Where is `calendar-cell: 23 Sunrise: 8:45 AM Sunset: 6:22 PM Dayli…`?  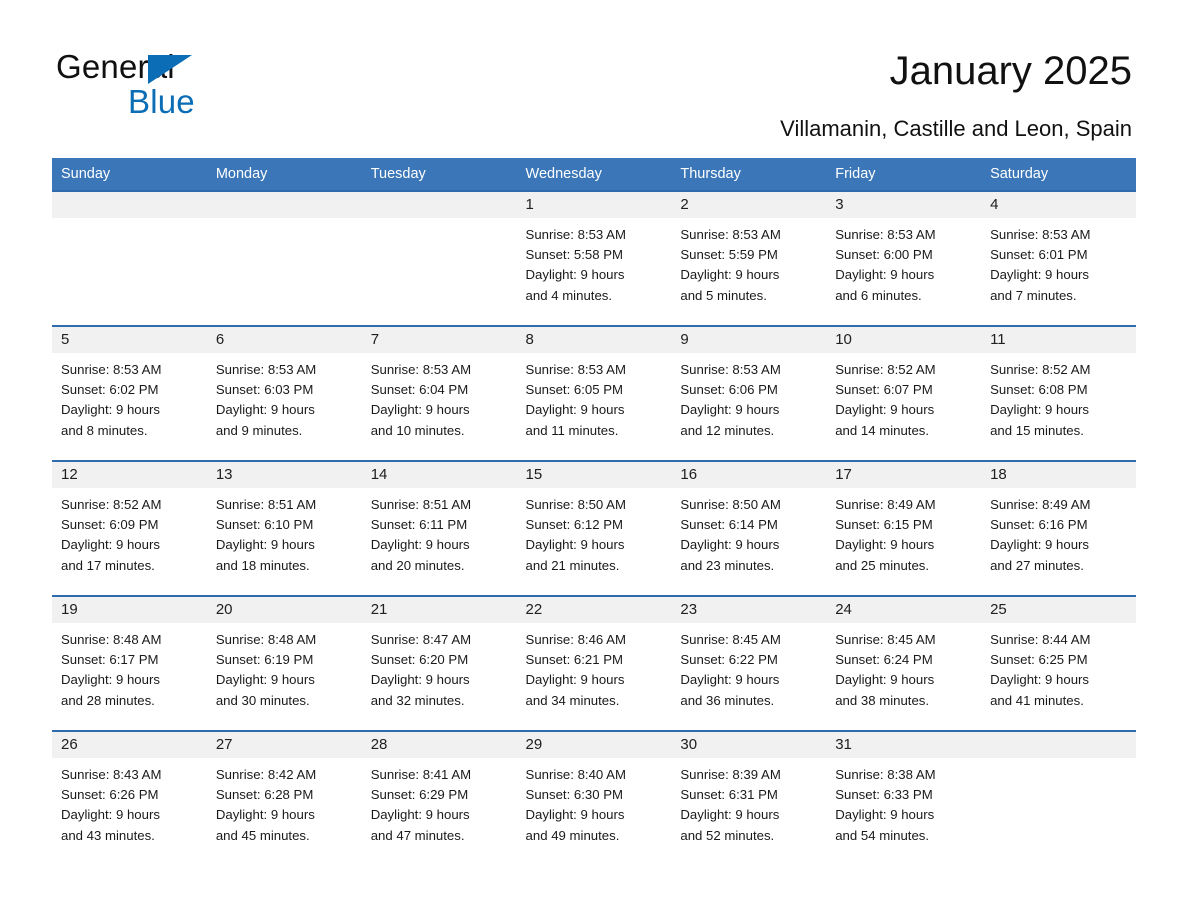
calendar-cell: 23 Sunrise: 8:45 AM Sunset: 6:22 PM Dayli… is located at coordinates (749, 663).